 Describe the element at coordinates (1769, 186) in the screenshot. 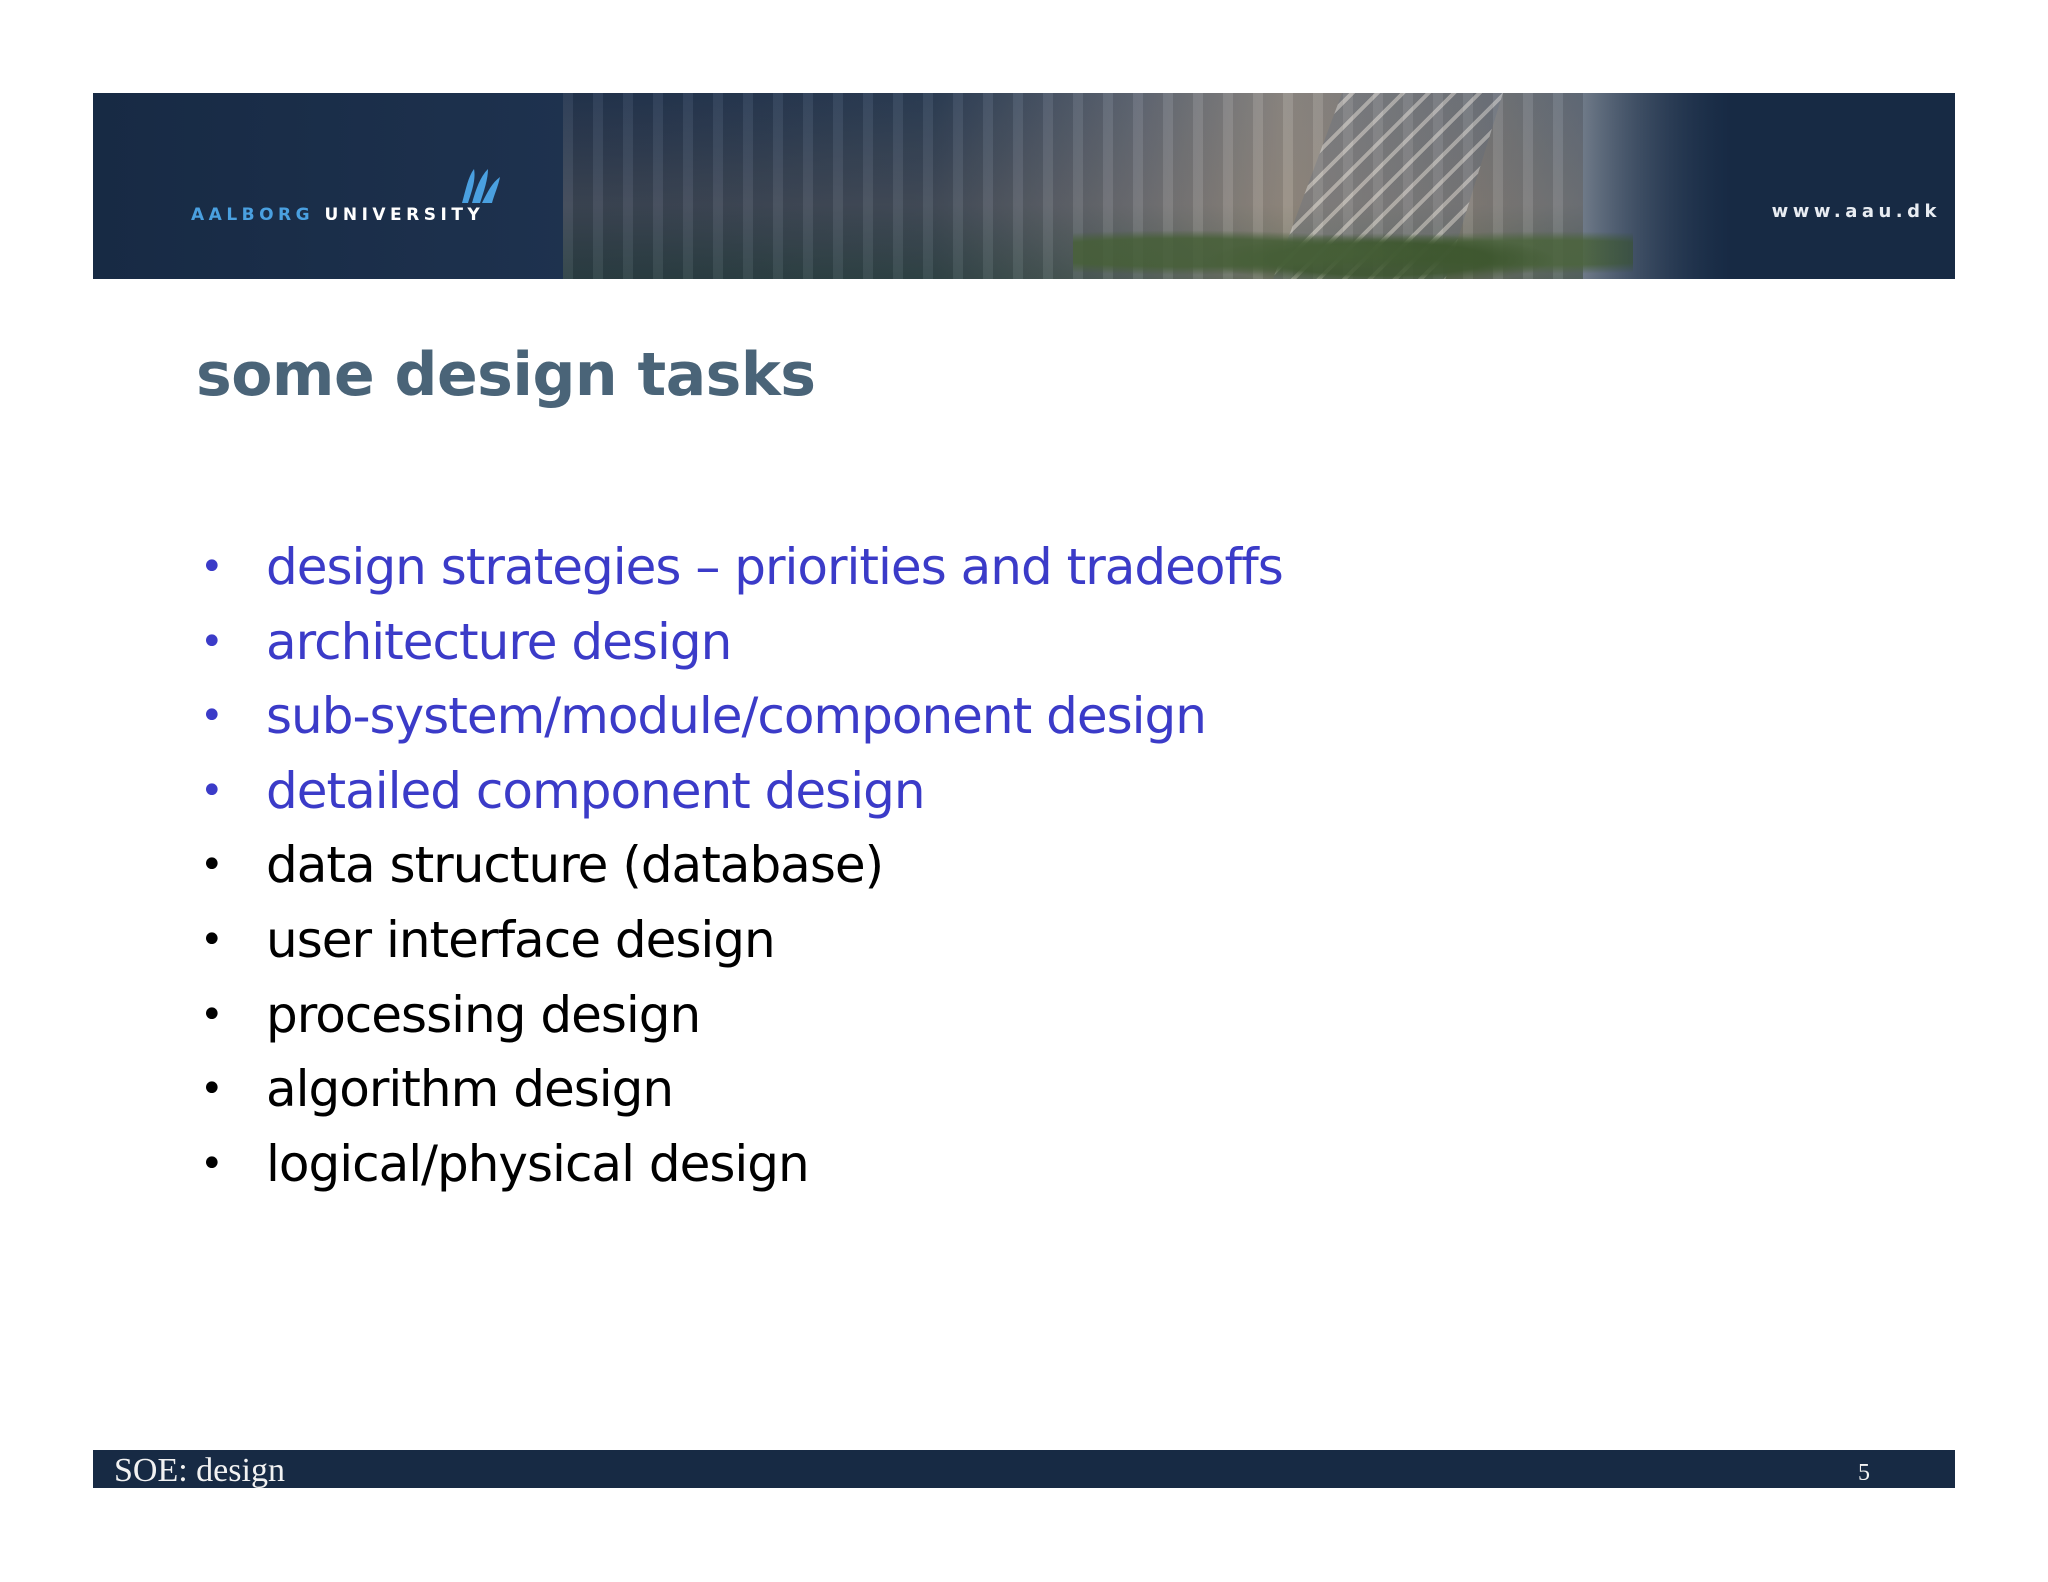

I see `banner-fade` at that location.